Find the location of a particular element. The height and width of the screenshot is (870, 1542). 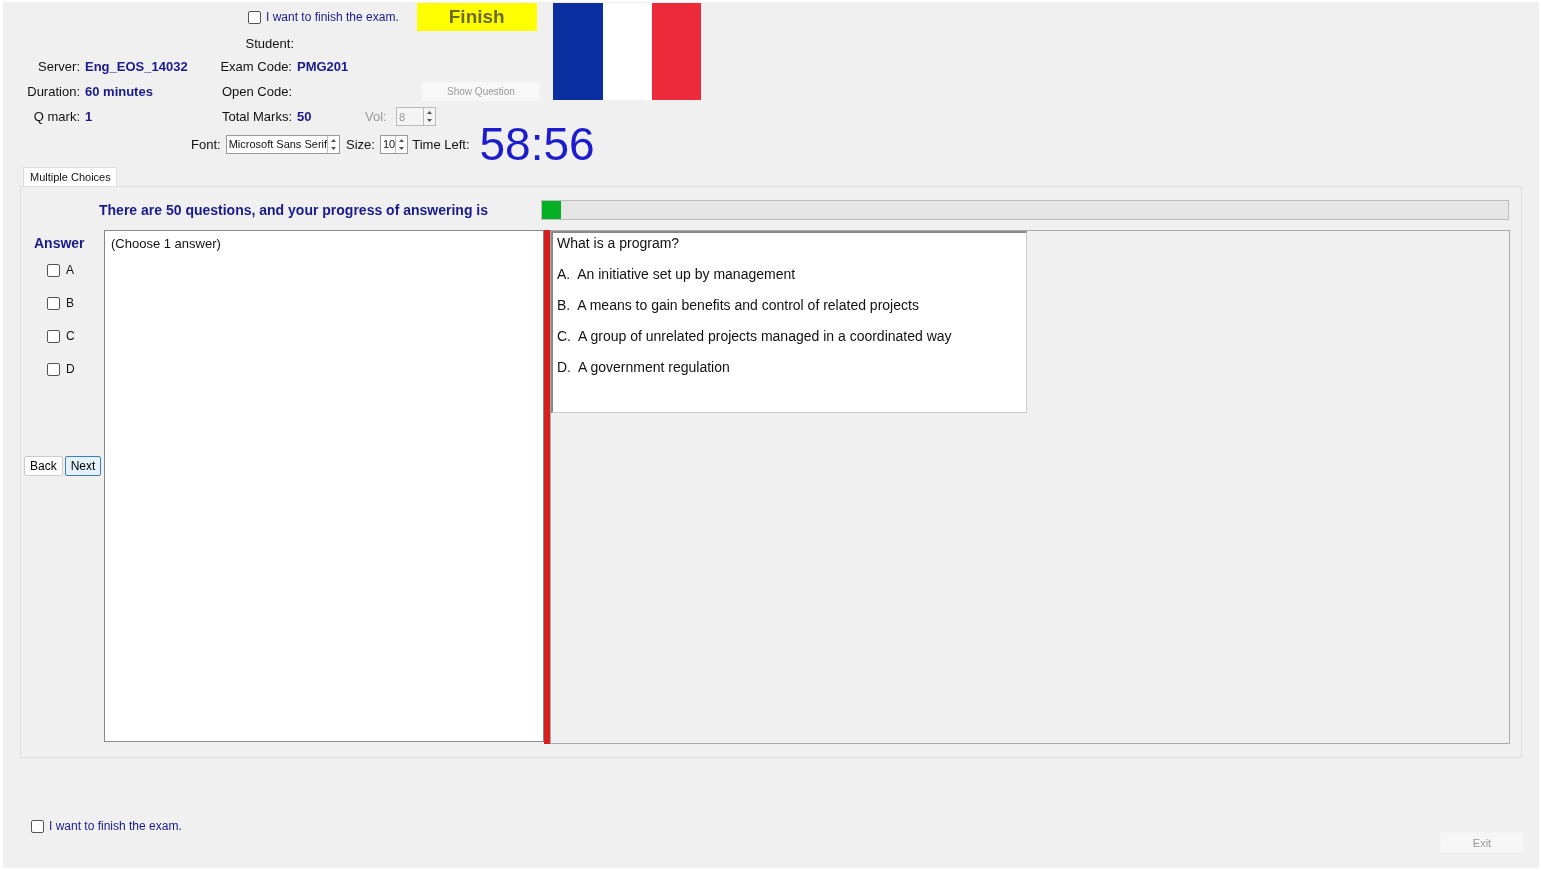

info-label: Server: is located at coordinates (59, 66).